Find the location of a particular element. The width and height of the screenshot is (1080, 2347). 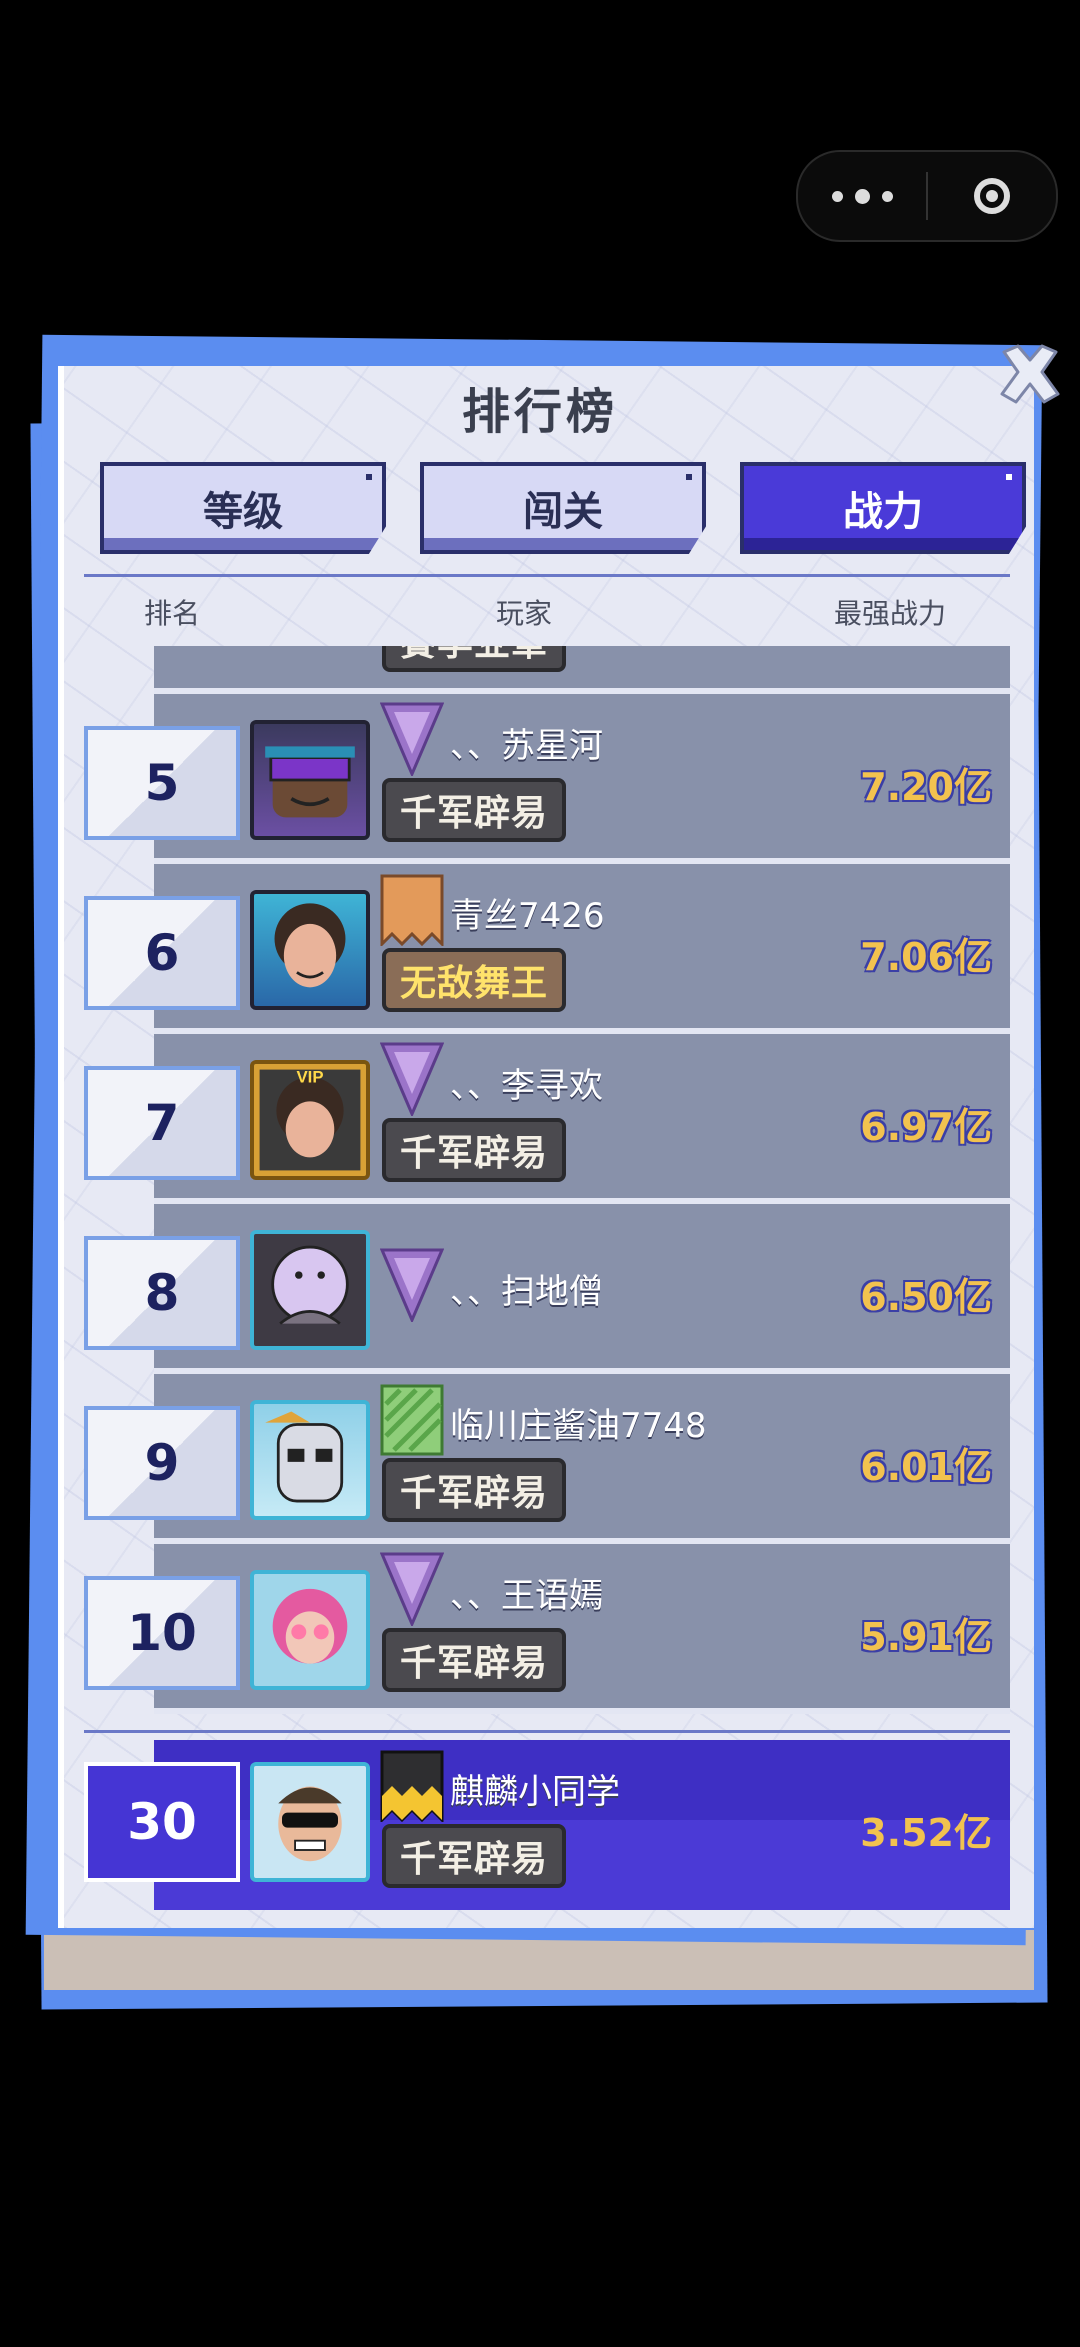

tab-power: 战力 is located at coordinates (883, 508).